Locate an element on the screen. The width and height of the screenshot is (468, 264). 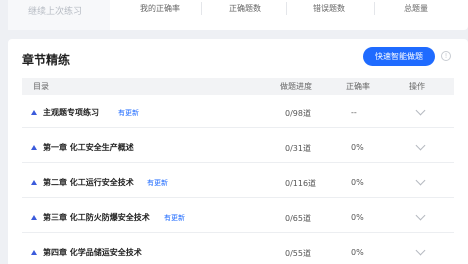
table-row: 第三章 化工防火防爆安全技术 有更新 0/65道 0% is located at coordinates (238, 217).